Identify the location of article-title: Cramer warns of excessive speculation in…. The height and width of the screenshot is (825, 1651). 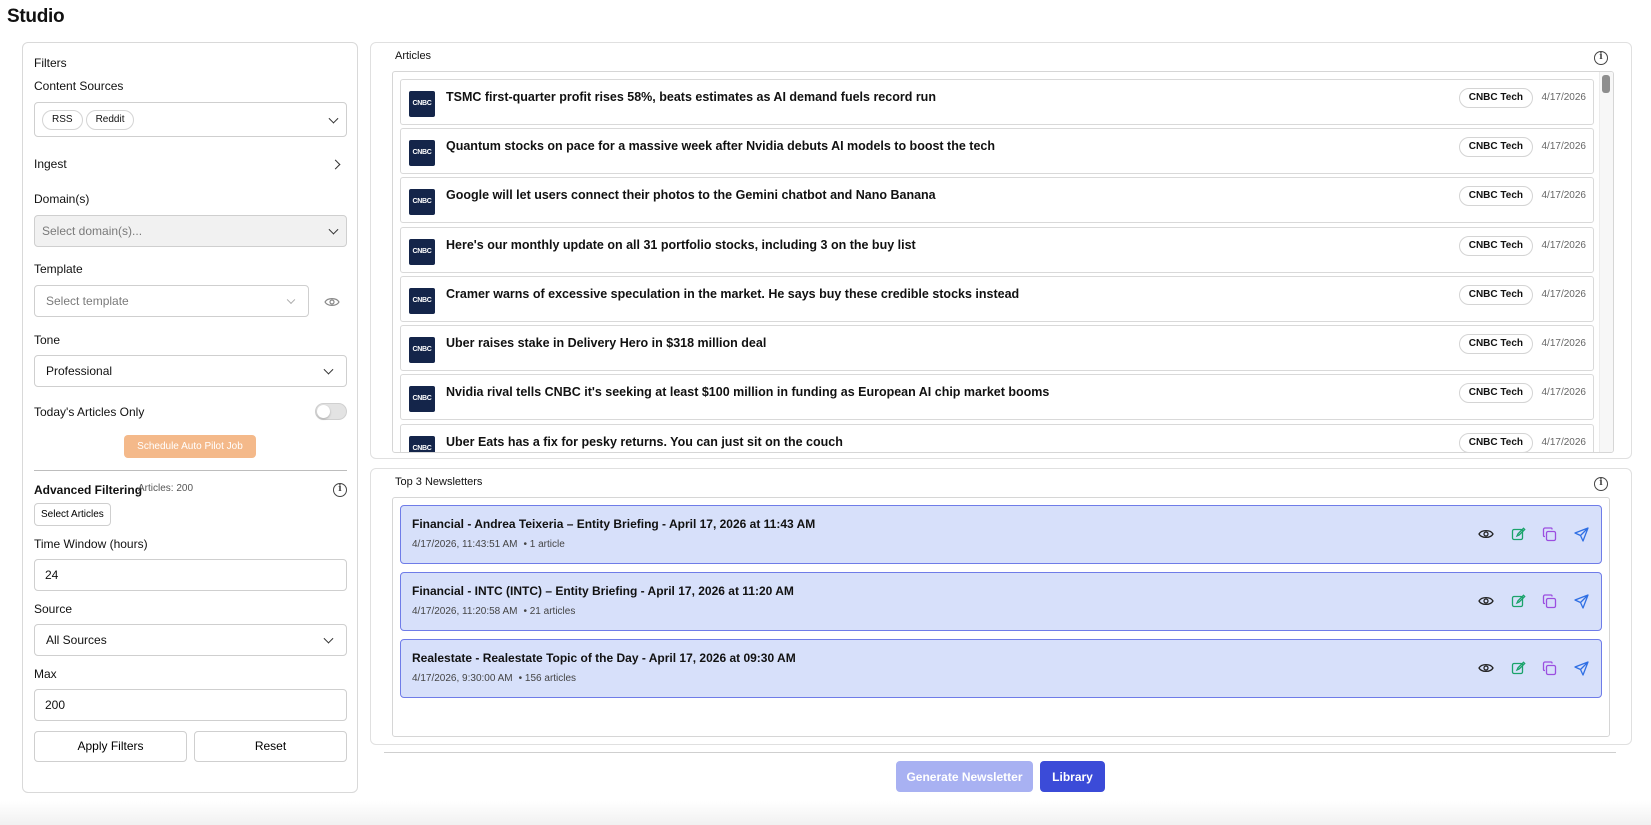
(733, 294).